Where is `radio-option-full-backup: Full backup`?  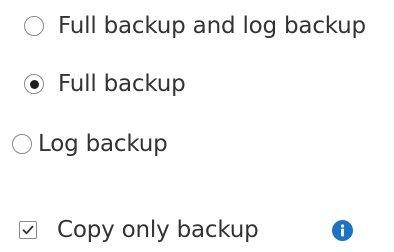 radio-option-full-backup: Full backup is located at coordinates (93, 84).